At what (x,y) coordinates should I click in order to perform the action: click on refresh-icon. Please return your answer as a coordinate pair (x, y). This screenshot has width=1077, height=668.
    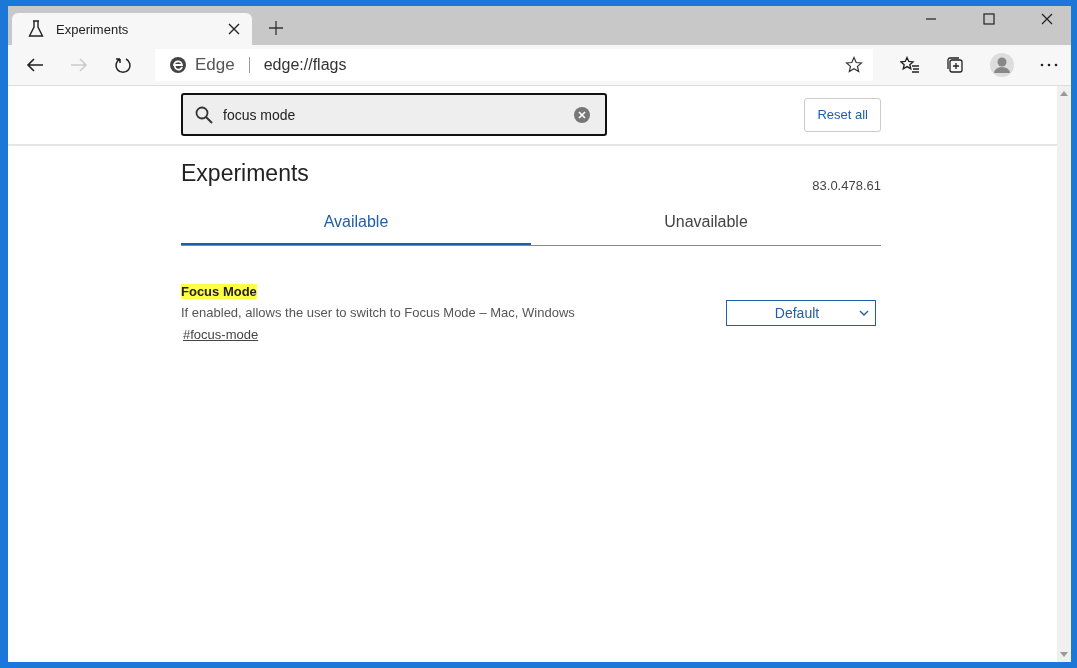
    Looking at the image, I should click on (123, 65).